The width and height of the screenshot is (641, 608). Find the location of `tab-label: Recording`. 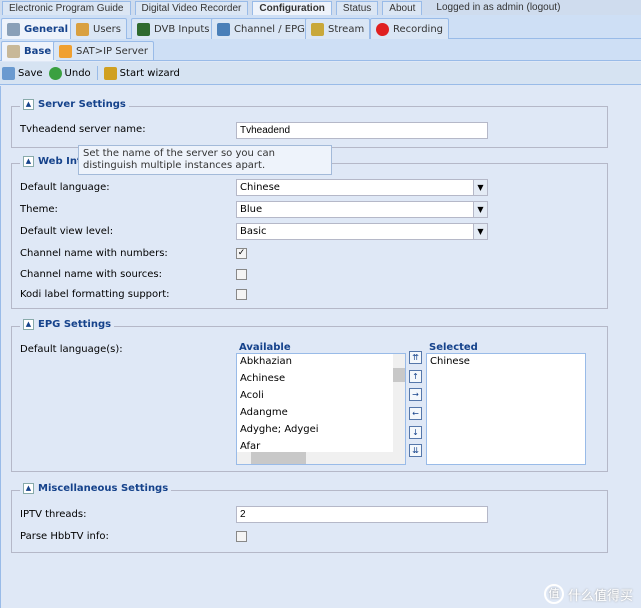

tab-label: Recording is located at coordinates (418, 29).